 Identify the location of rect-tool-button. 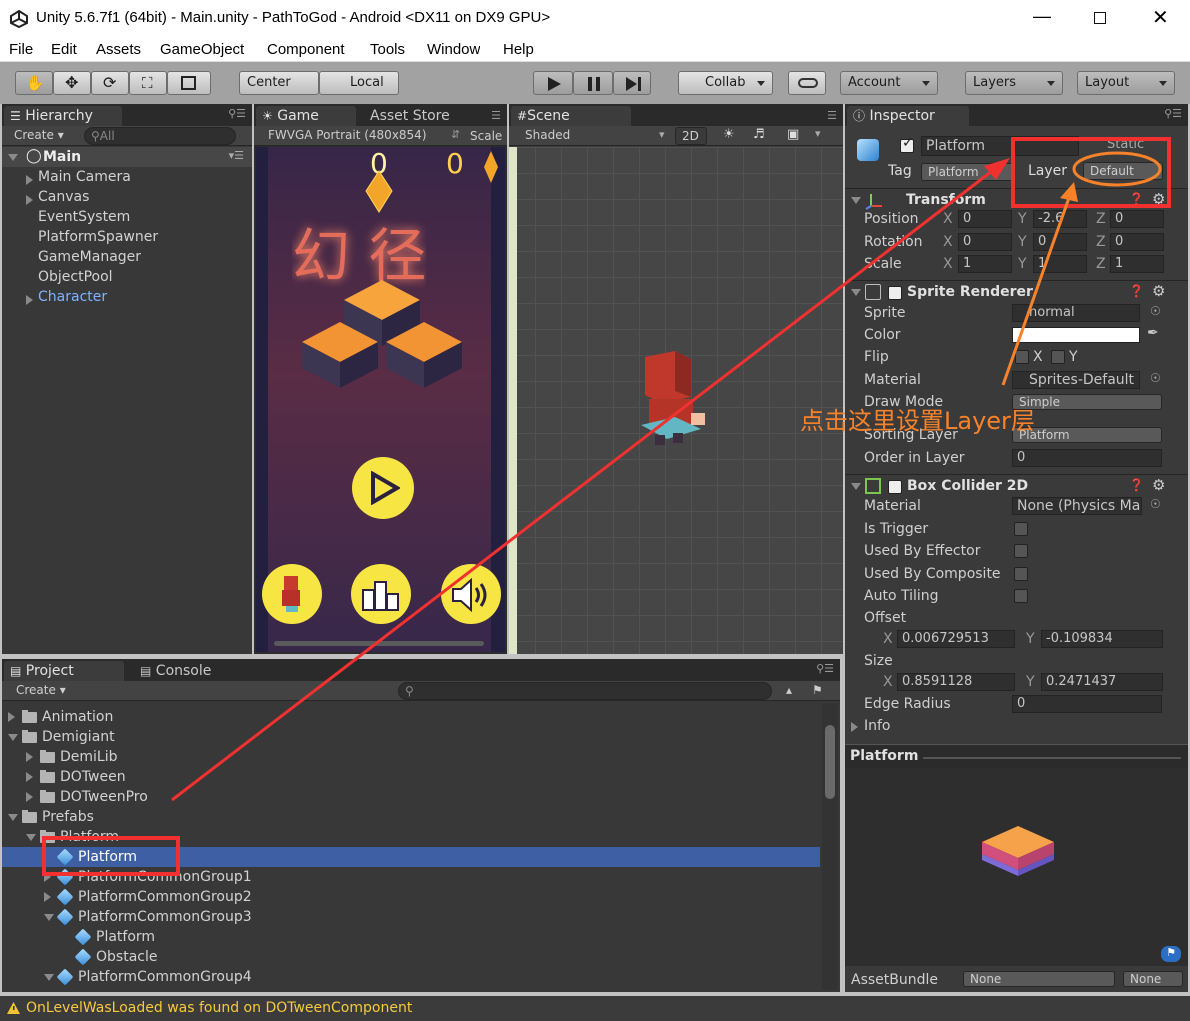
(189, 83).